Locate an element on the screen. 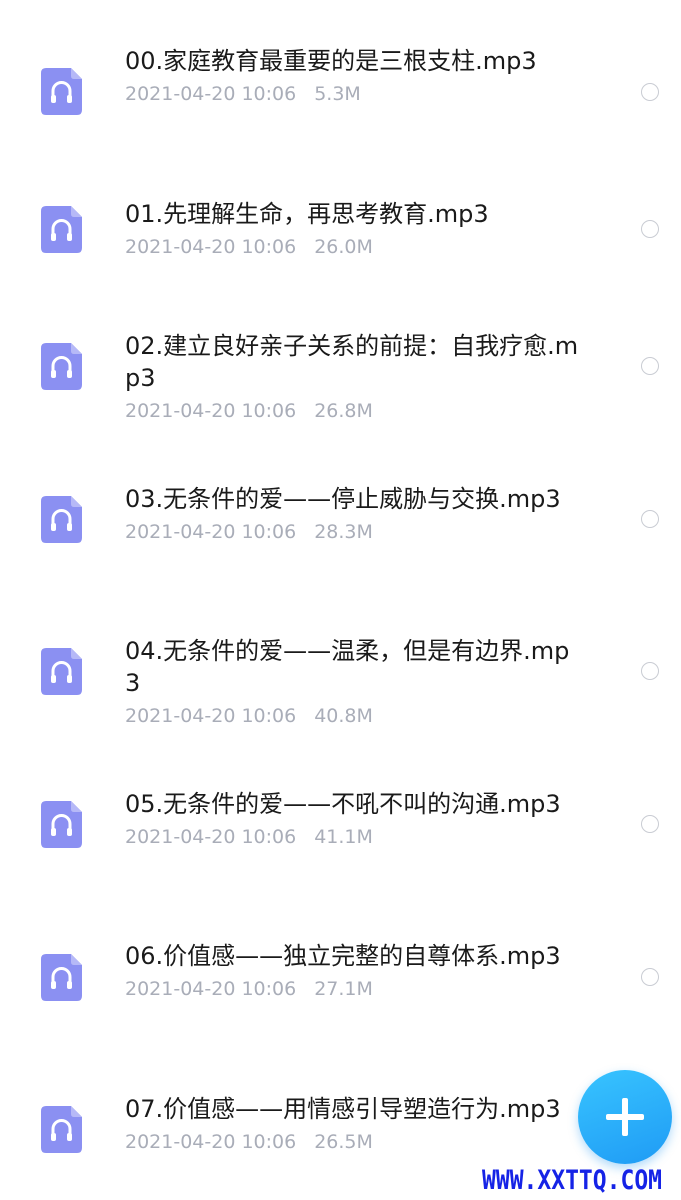  file-name: 05.无条件的爱——不吼不叫的沟通.mp3 is located at coordinates (343, 804).